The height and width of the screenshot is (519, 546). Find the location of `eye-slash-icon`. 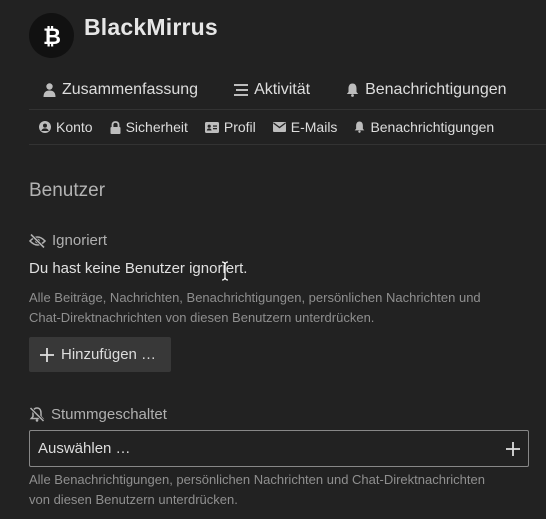

eye-slash-icon is located at coordinates (37, 240).